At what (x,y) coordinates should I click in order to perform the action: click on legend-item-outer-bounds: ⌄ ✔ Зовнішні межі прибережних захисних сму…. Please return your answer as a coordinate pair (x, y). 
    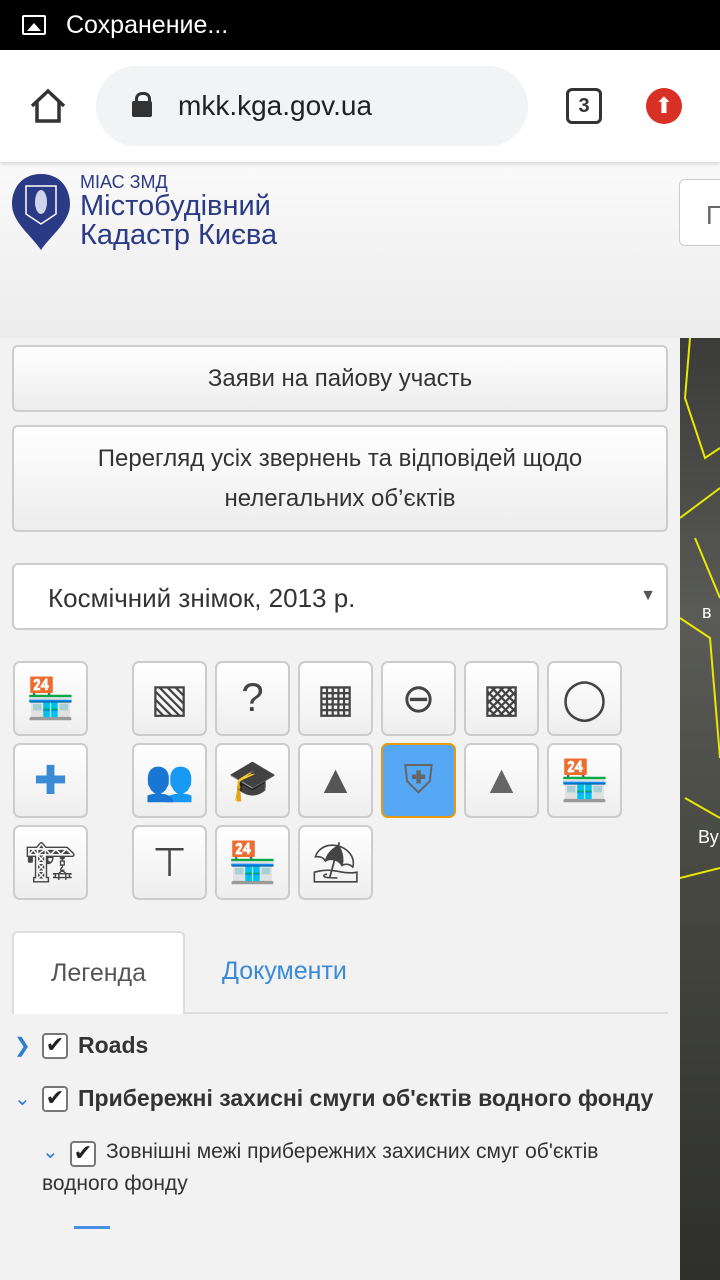
    Looking at the image, I should click on (352, 1168).